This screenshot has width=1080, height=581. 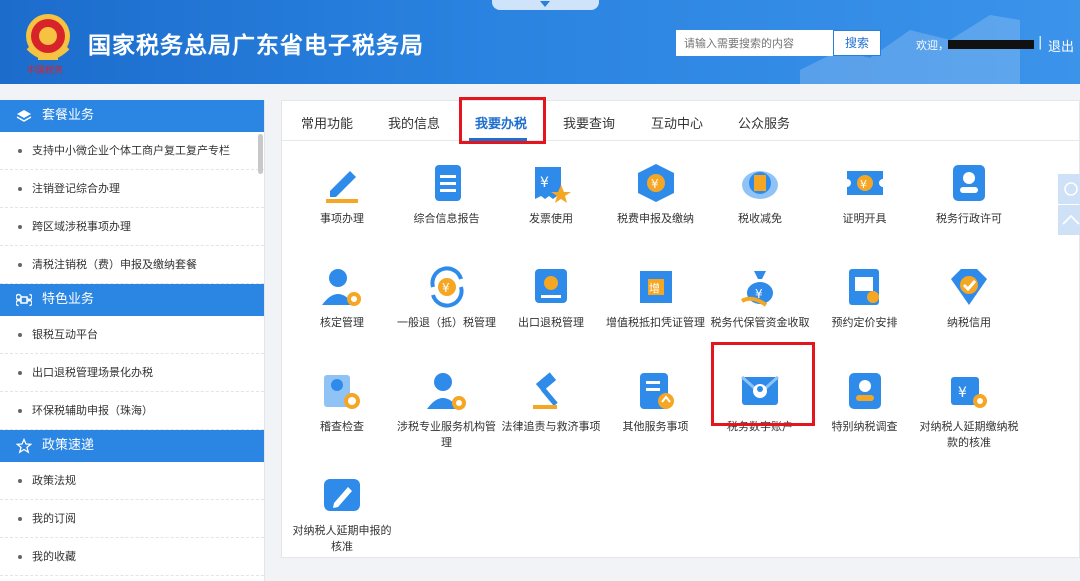 What do you see at coordinates (132, 557) in the screenshot?
I see `sidebar-item: 我的收藏` at bounding box center [132, 557].